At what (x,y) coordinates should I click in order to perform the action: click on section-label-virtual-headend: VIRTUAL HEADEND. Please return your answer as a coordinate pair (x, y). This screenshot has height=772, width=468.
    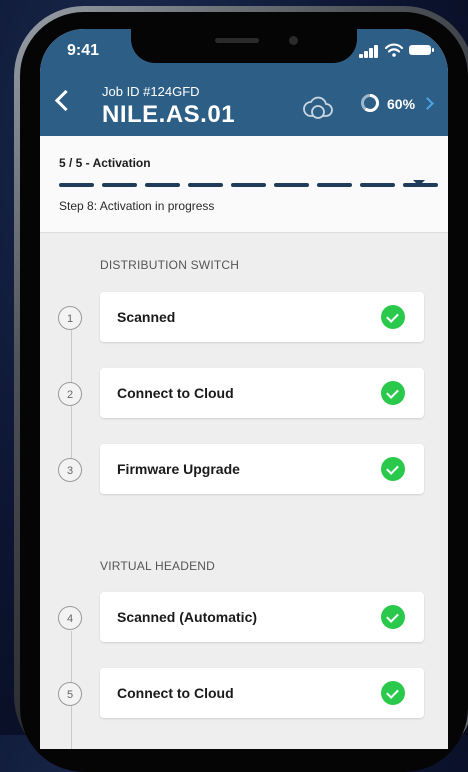
    Looking at the image, I should click on (158, 566).